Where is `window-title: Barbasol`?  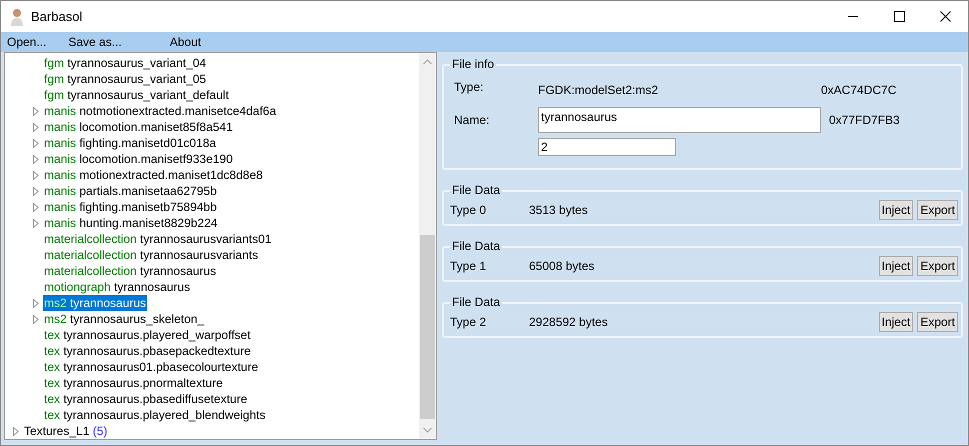
window-title: Barbasol is located at coordinates (56, 17).